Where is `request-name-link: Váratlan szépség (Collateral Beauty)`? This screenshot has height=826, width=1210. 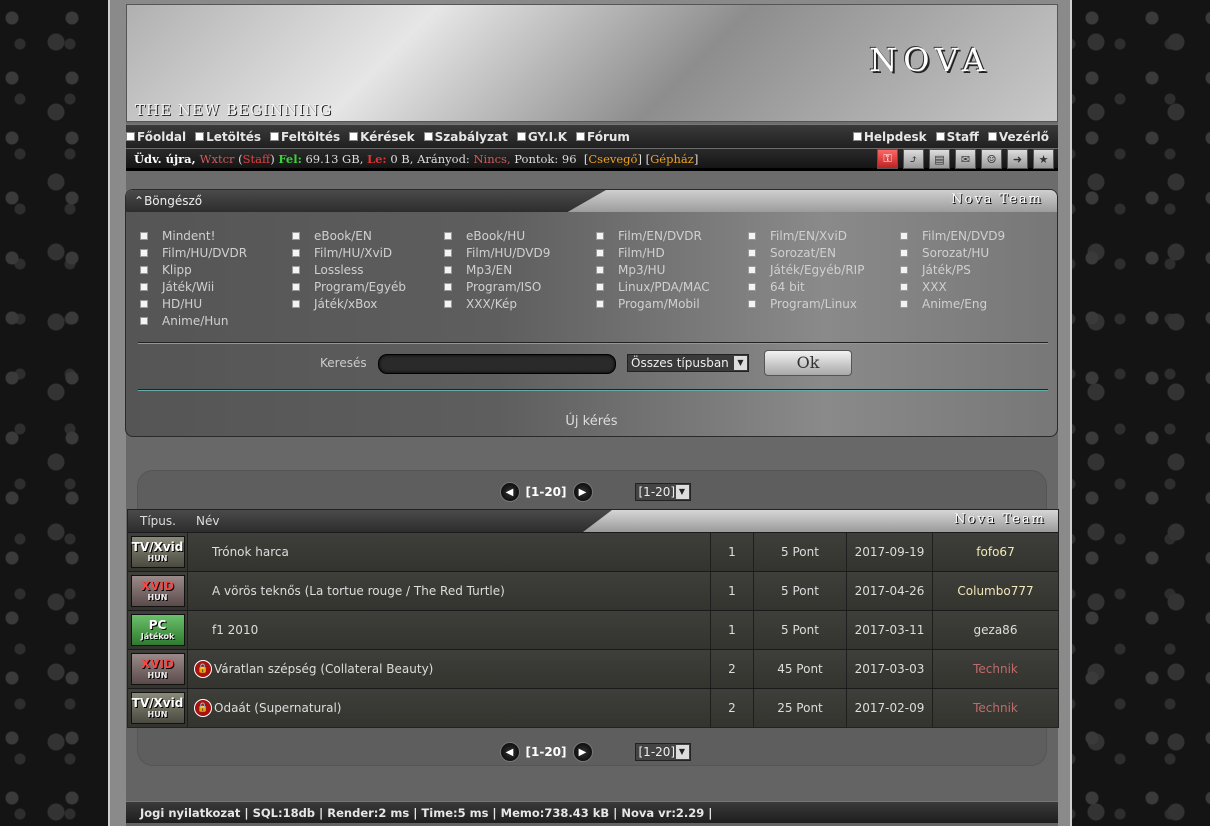 request-name-link: Váratlan szépség (Collateral Beauty) is located at coordinates (323, 669).